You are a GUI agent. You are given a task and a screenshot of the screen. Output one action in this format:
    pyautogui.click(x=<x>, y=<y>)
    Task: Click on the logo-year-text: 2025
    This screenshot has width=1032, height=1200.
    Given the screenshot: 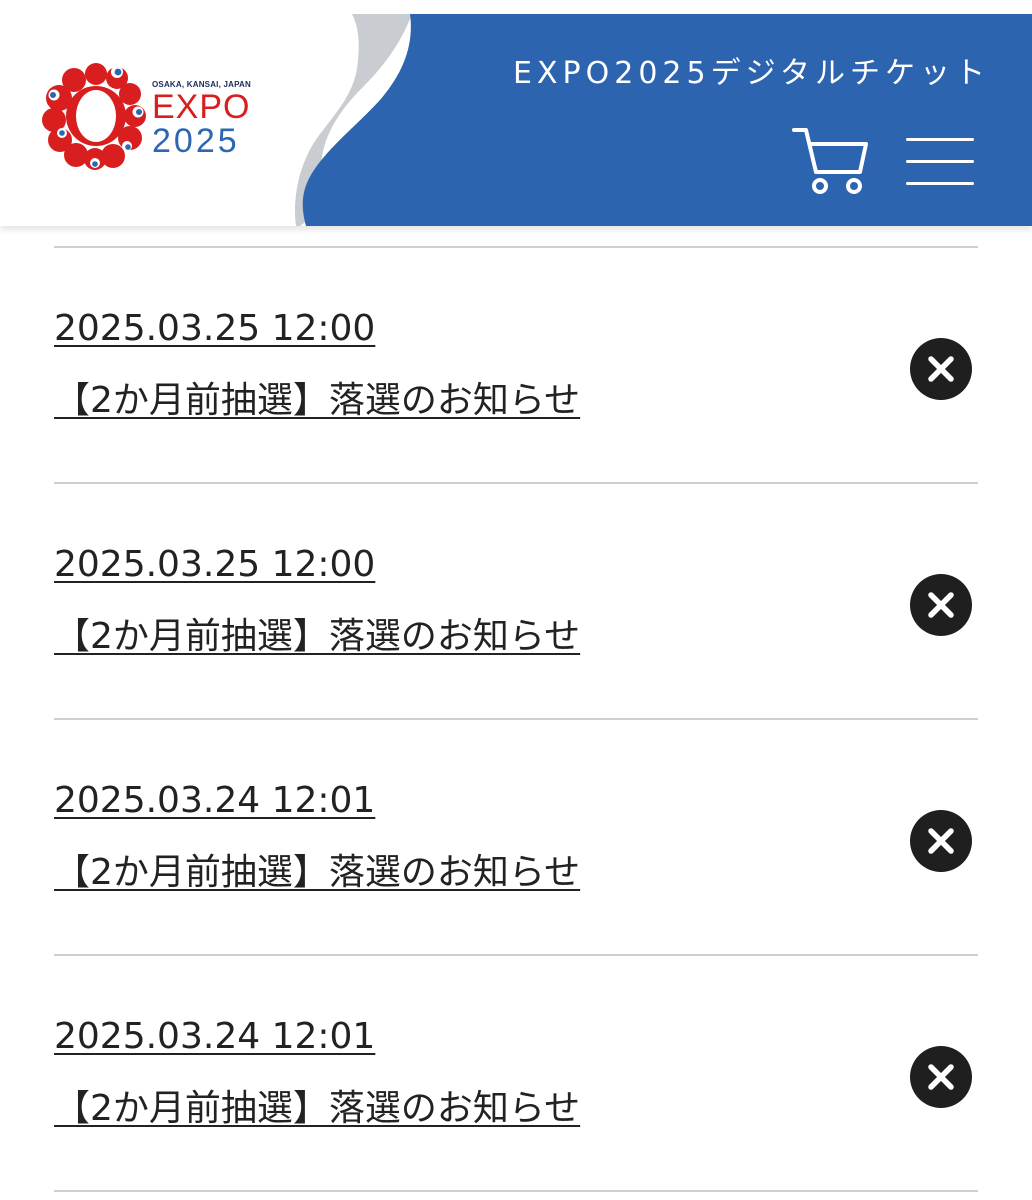 What is the action you would take?
    pyautogui.click(x=196, y=141)
    